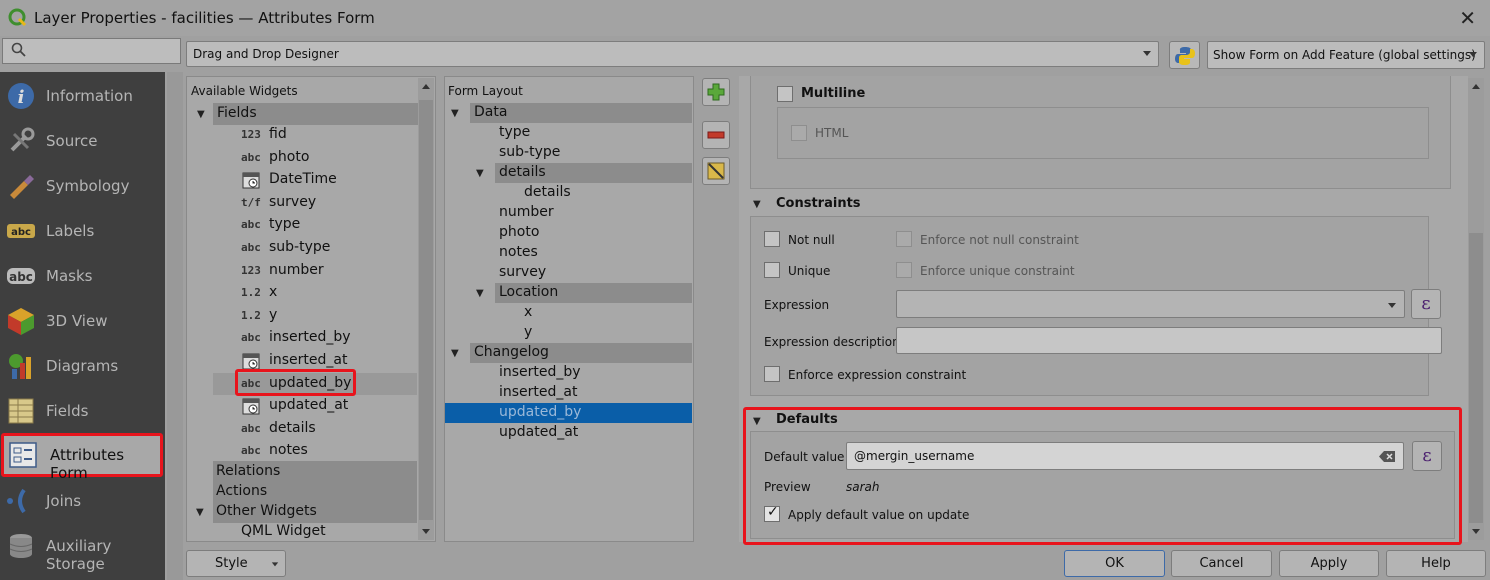 This screenshot has width=1490, height=580. Describe the element at coordinates (1427, 456) in the screenshot. I see `default-expression-button: ε` at that location.